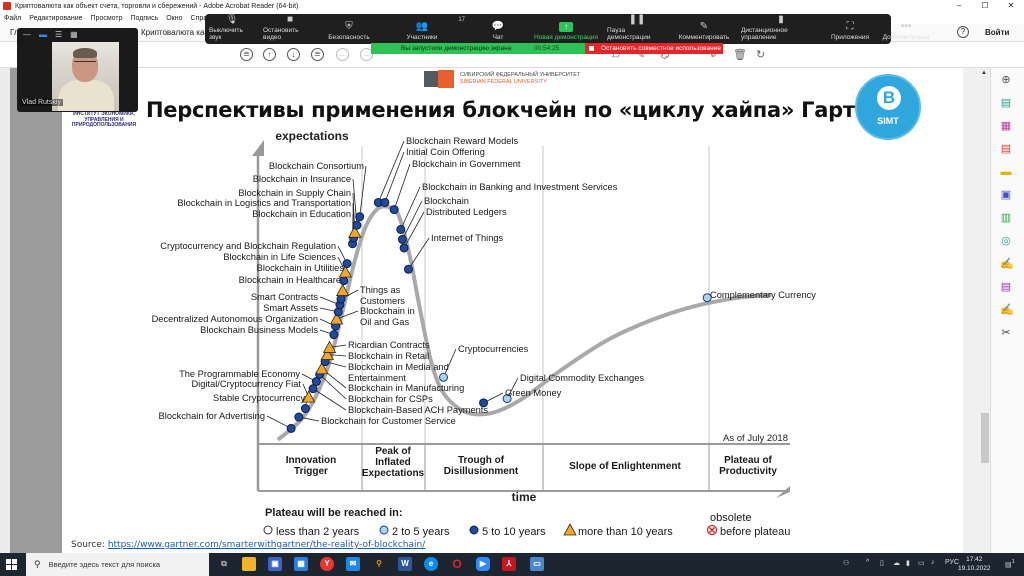 This screenshot has width=1024, height=576. Describe the element at coordinates (1006, 333) in the screenshot. I see `tools-icon: ✂` at that location.